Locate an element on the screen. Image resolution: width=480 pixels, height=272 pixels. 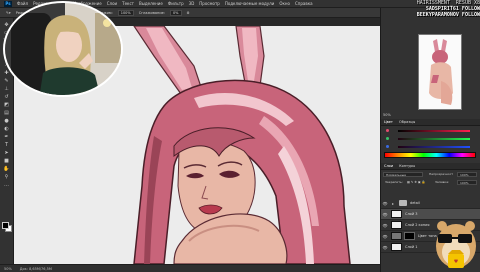
foreground-color-swatch is located at coordinates (5, 225).